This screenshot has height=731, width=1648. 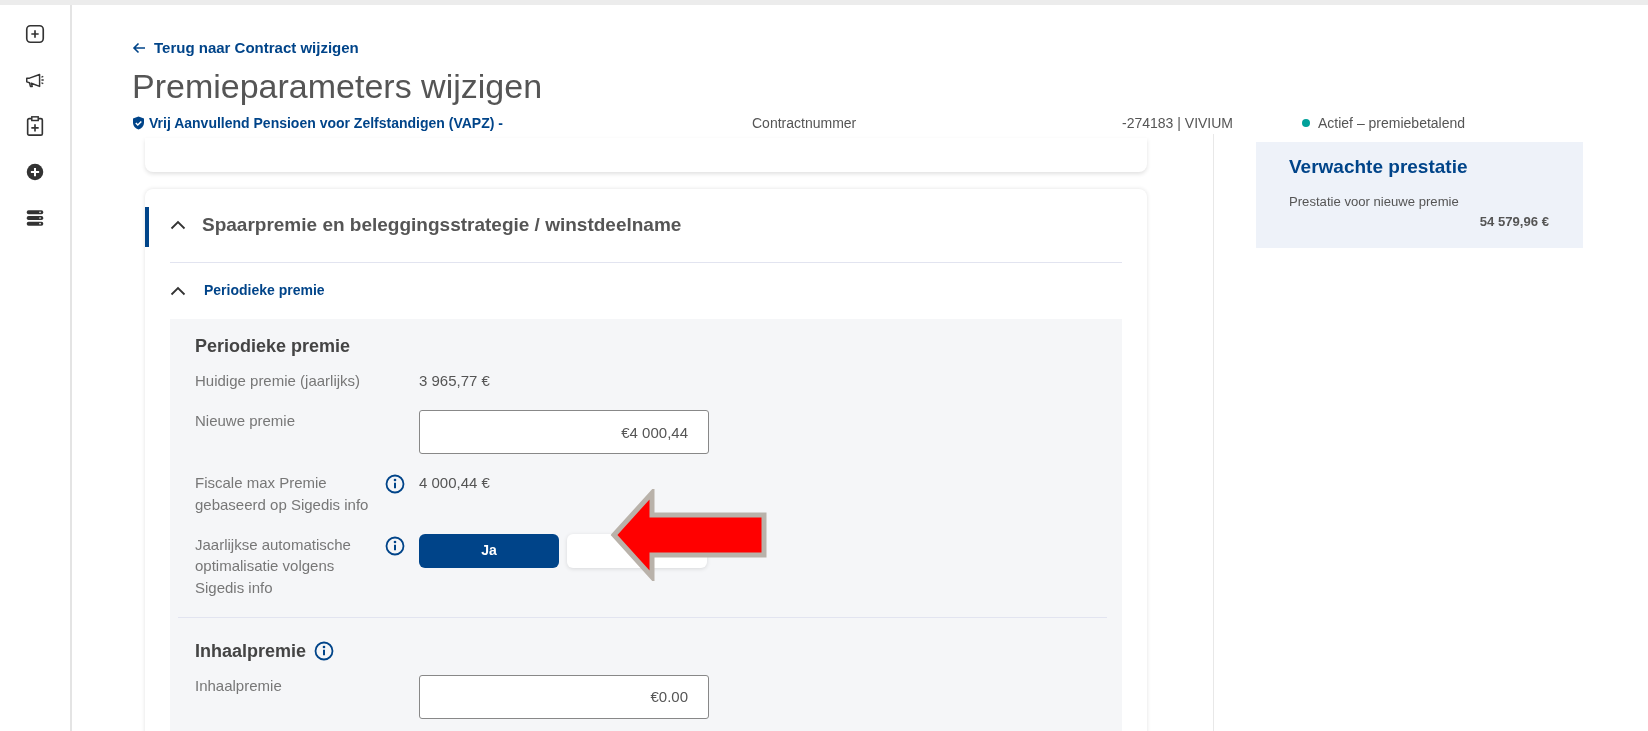 What do you see at coordinates (805, 123) in the screenshot?
I see `contract-number-label: Contractnummer` at bounding box center [805, 123].